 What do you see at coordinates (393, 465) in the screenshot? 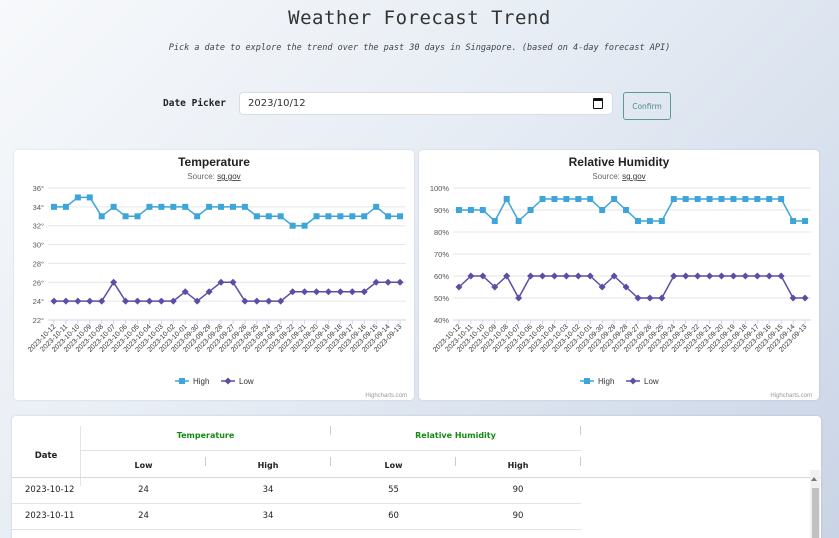
I see `table-header-rh-low: Low` at bounding box center [393, 465].